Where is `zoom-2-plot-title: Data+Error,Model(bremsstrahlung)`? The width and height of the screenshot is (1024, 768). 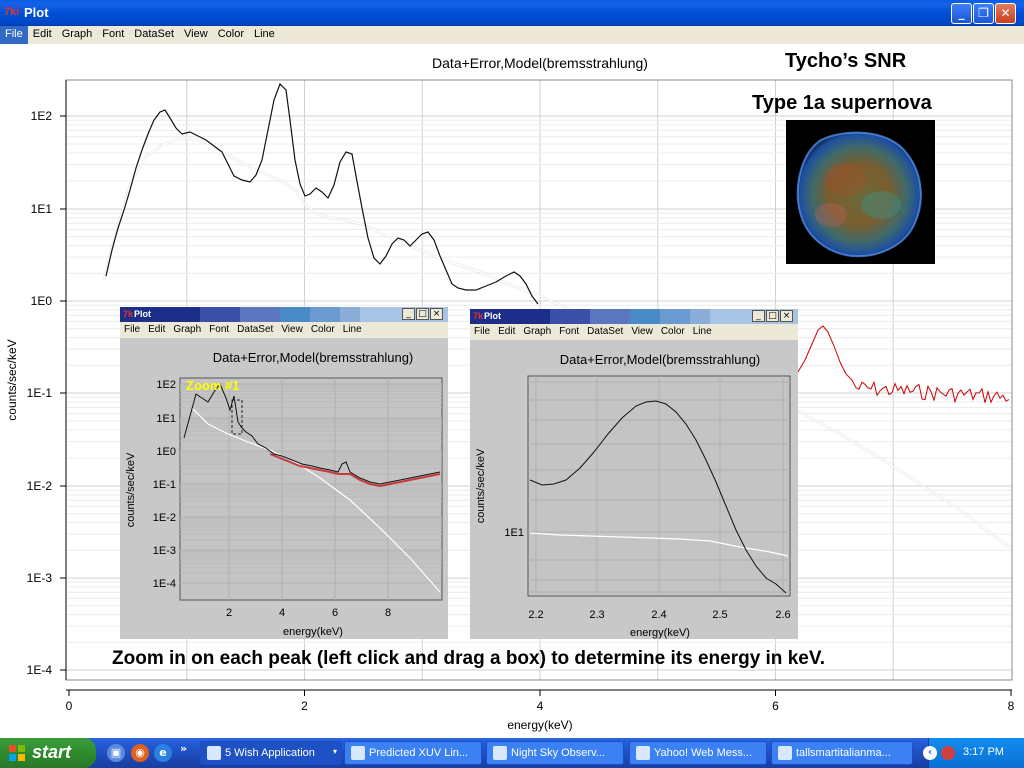 zoom-2-plot-title: Data+Error,Model(bremsstrahlung) is located at coordinates (660, 359).